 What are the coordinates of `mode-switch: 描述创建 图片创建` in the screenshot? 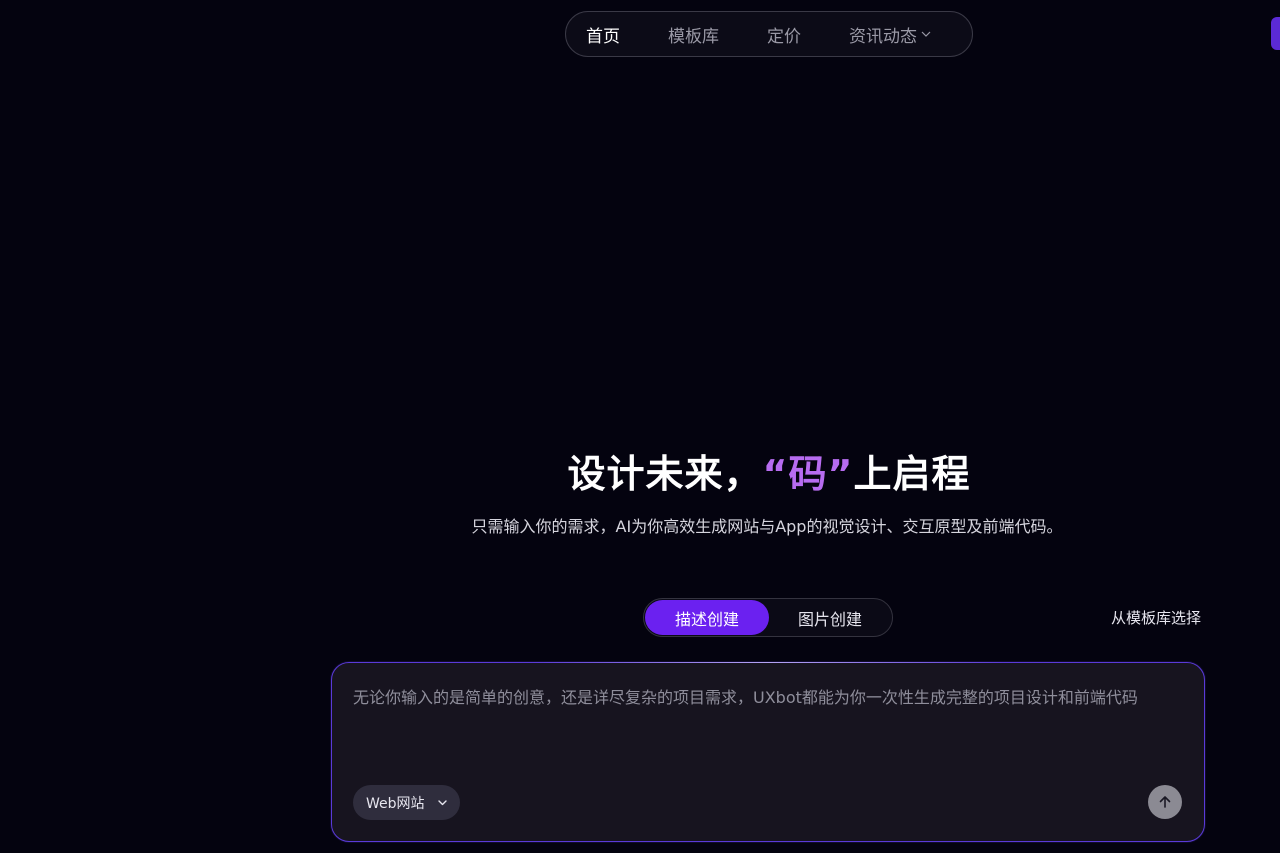 It's located at (768, 617).